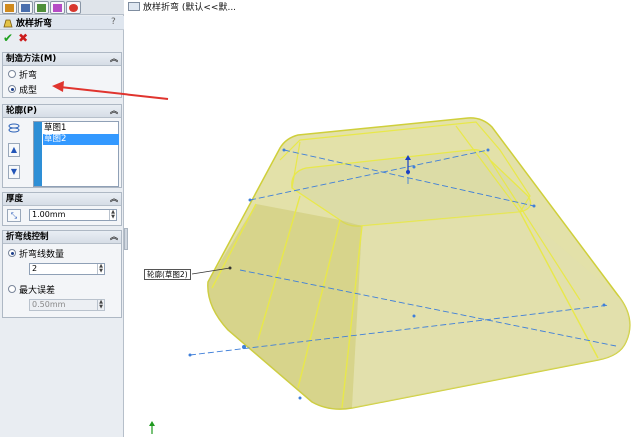  What do you see at coordinates (152, 427) in the screenshot?
I see `coordinate-axes-icon` at bounding box center [152, 427].